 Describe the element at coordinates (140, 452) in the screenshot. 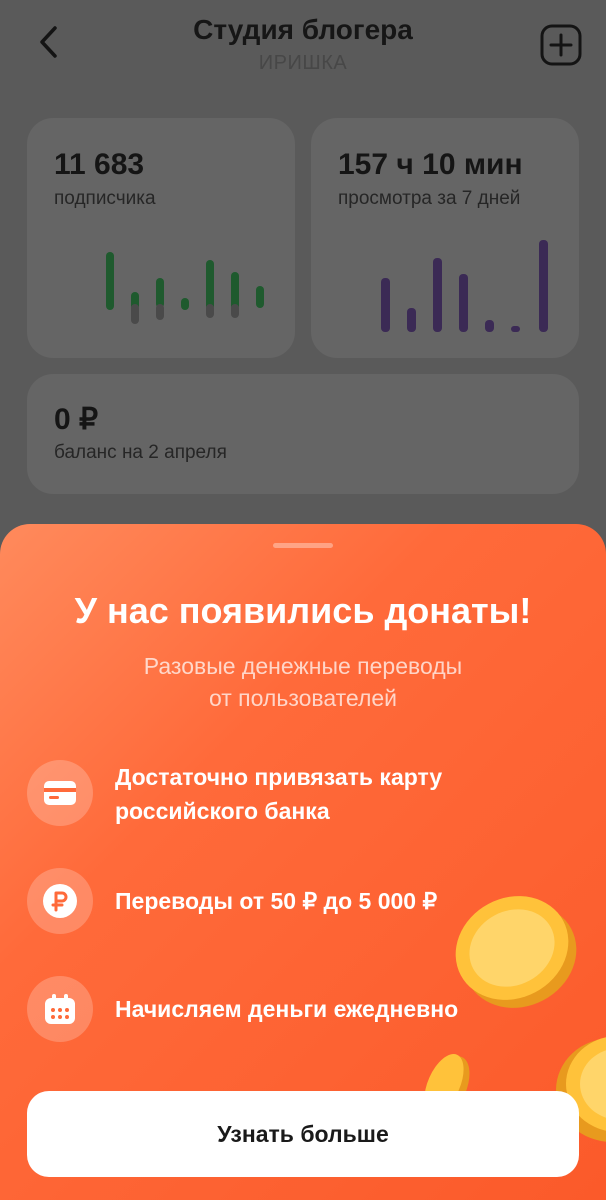

I see `balance-label: баланс на 2 апреля` at that location.